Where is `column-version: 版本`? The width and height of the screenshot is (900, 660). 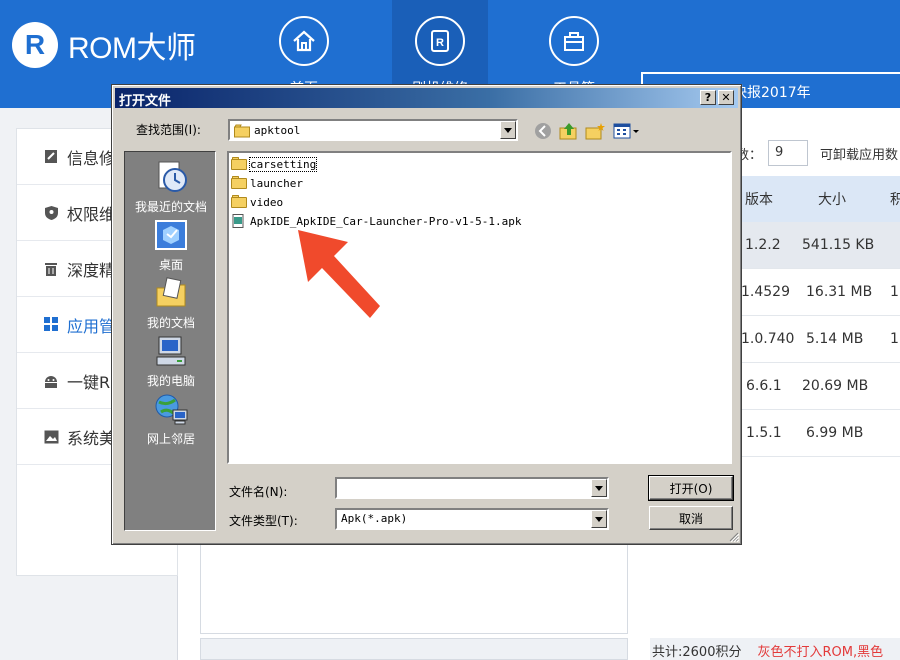
column-version: 版本 is located at coordinates (759, 199).